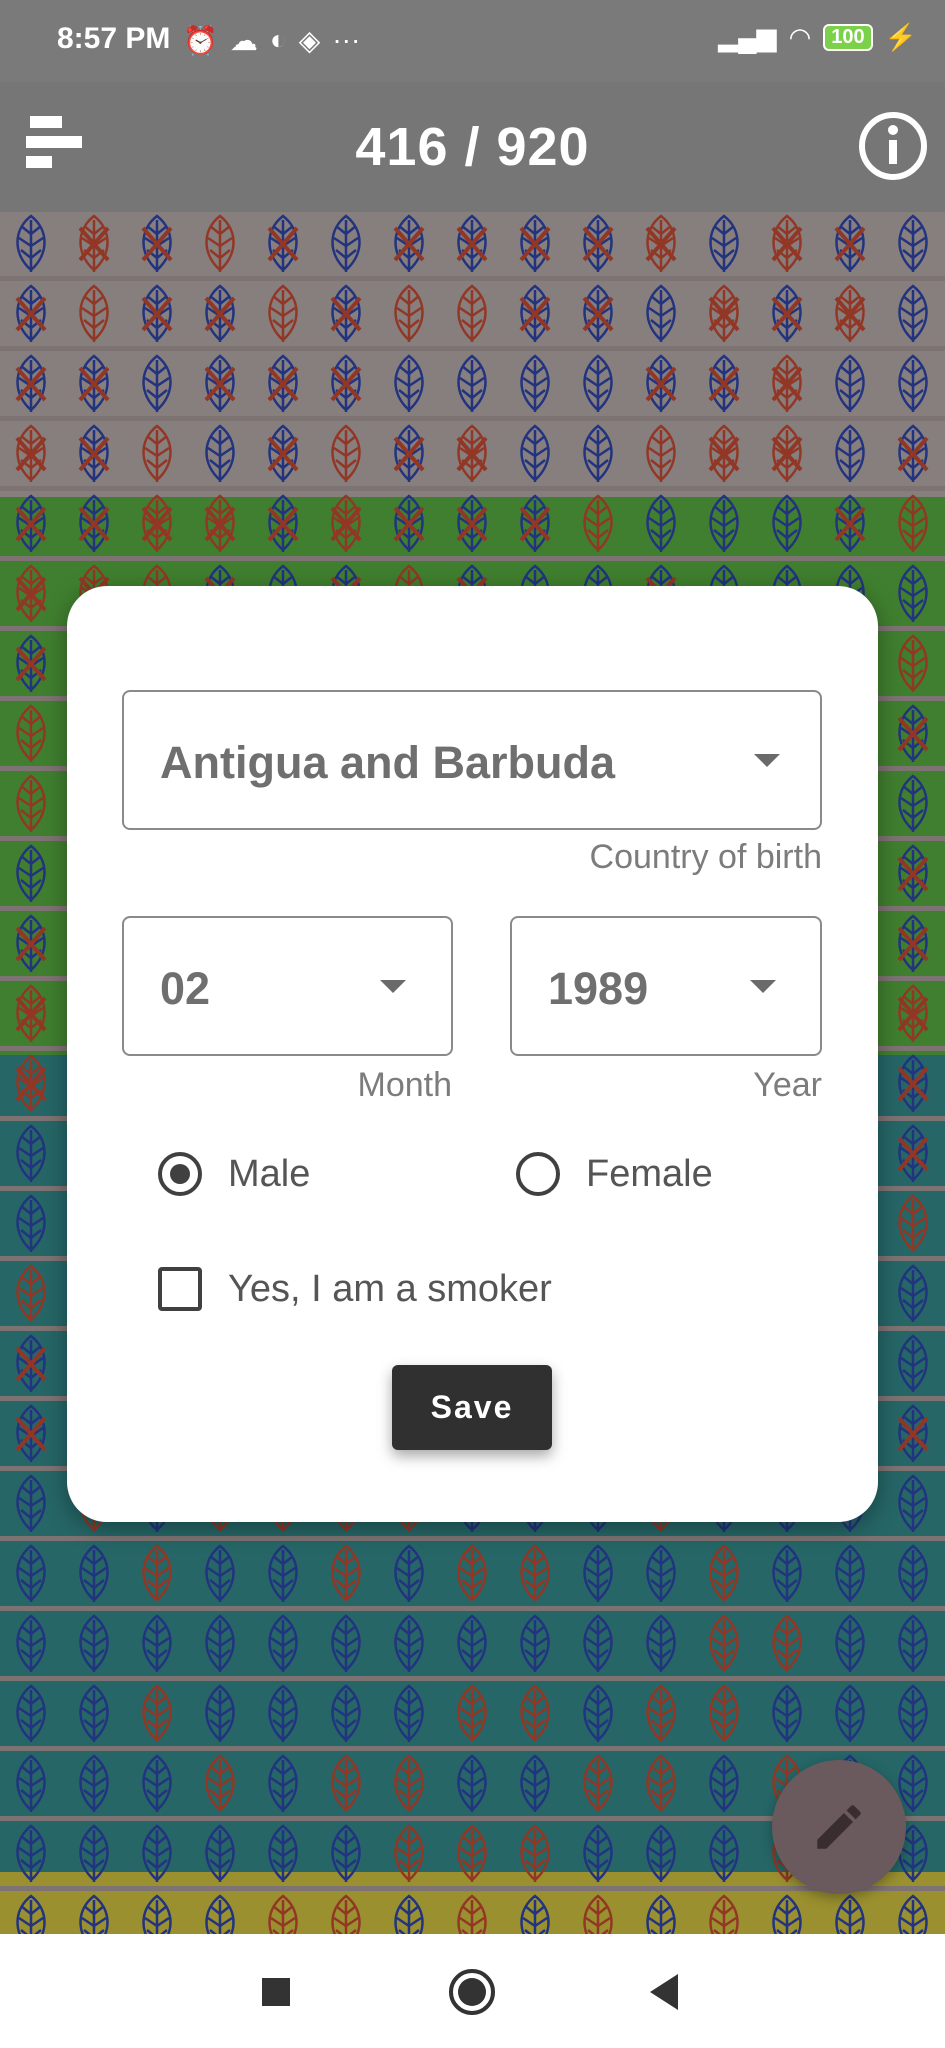 This screenshot has height=2048, width=945. Describe the element at coordinates (200, 40) in the screenshot. I see `alarm-icon: ⏰` at that location.